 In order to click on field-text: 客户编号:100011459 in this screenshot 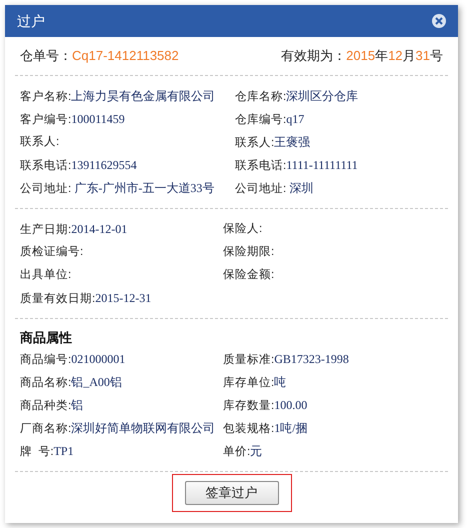, I will do `click(72, 119)`.